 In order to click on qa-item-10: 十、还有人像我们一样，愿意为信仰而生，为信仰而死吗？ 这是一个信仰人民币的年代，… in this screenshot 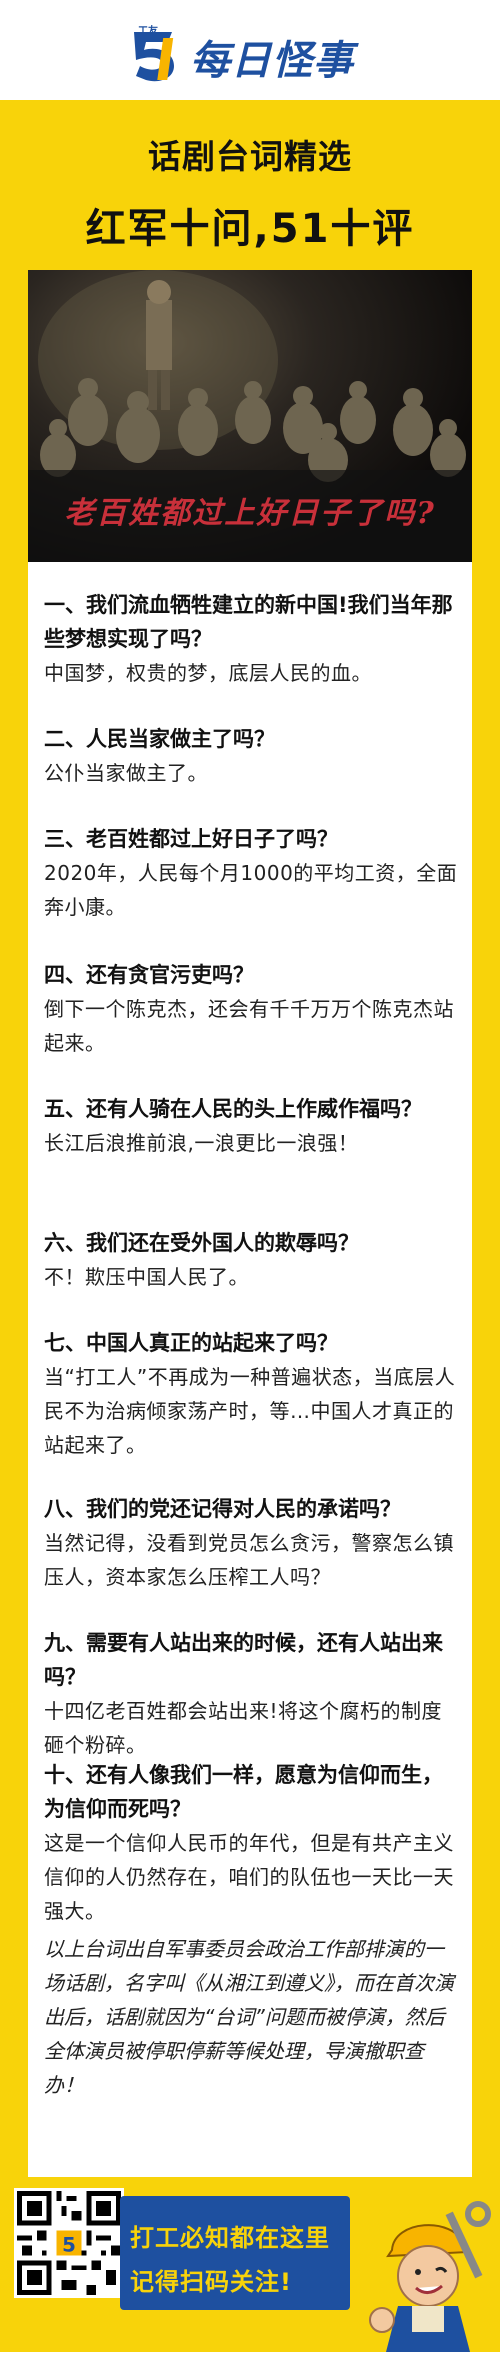, I will do `click(253, 1843)`.